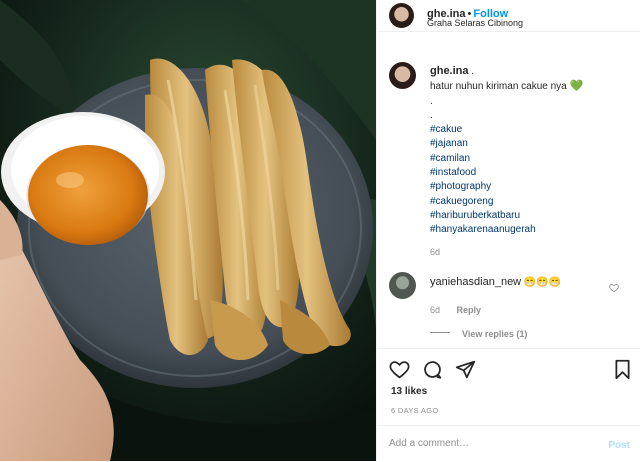 This screenshot has height=462, width=640. Describe the element at coordinates (576, 86) in the screenshot. I see `green-heart-emoji: 💚` at that location.